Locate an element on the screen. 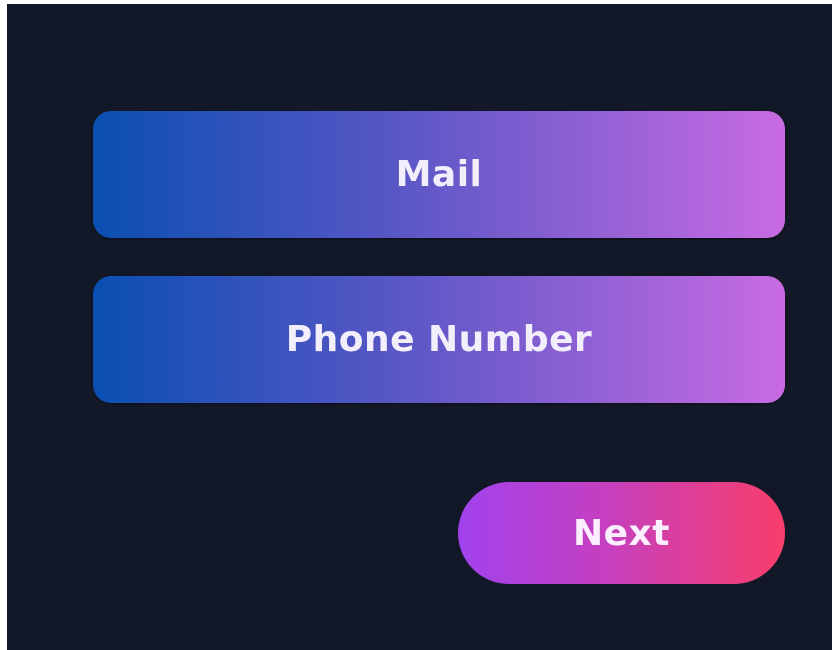 This screenshot has height=650, width=832. phone-number-option-label: Phone Number is located at coordinates (439, 339).